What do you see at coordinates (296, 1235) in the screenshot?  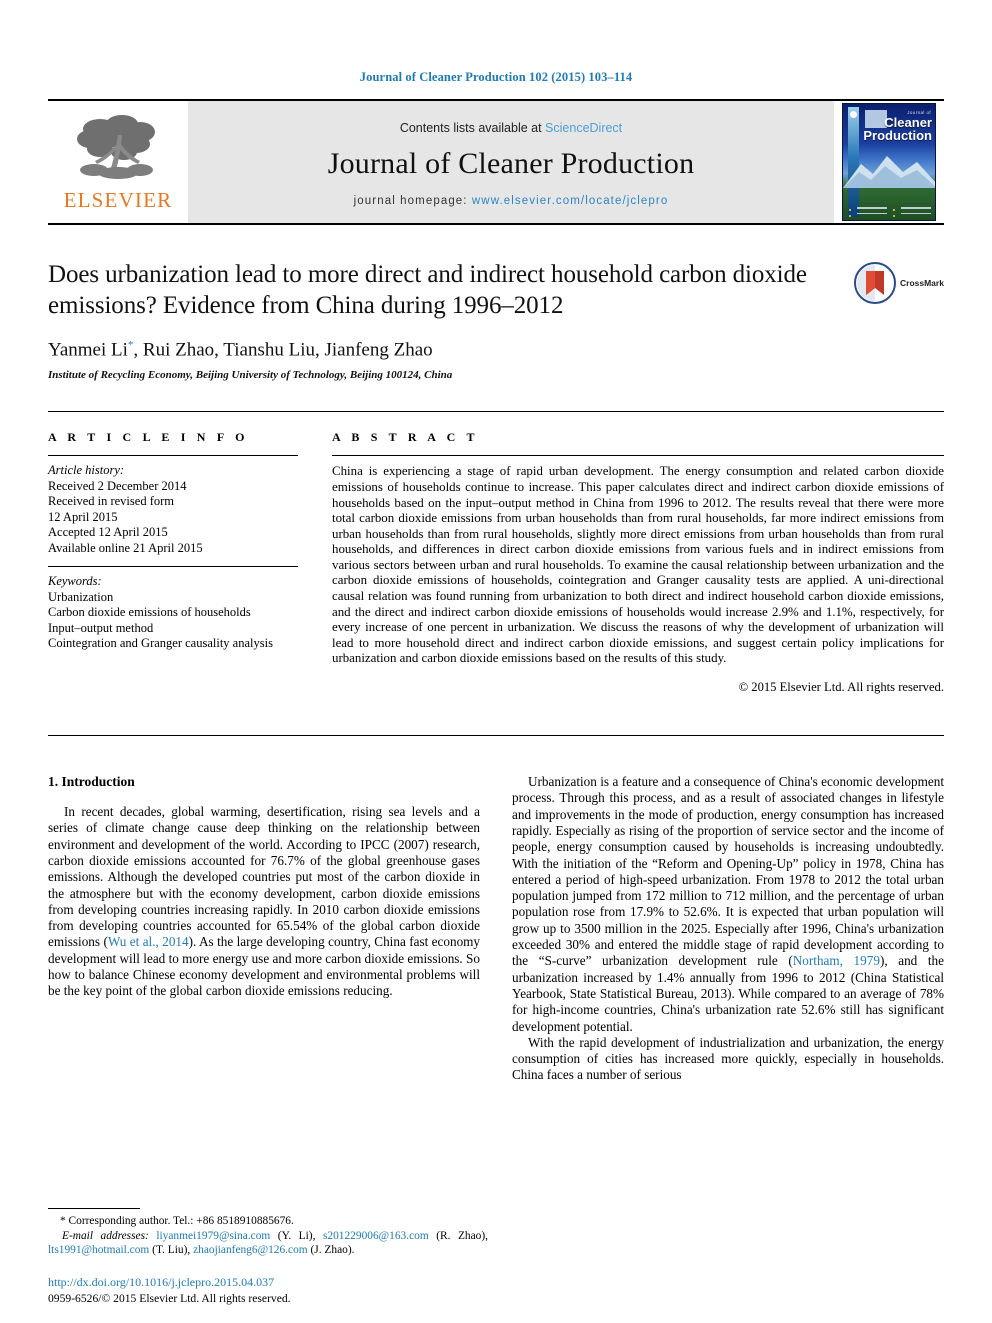 I see `email-owner-1: (Y. Li),` at bounding box center [296, 1235].